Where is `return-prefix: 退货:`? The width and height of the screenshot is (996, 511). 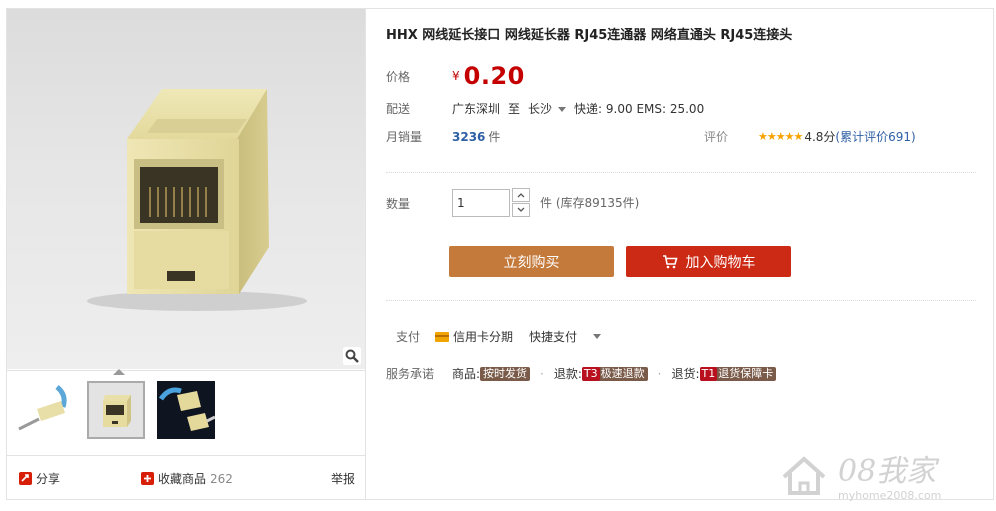
return-prefix: 退货: is located at coordinates (685, 374).